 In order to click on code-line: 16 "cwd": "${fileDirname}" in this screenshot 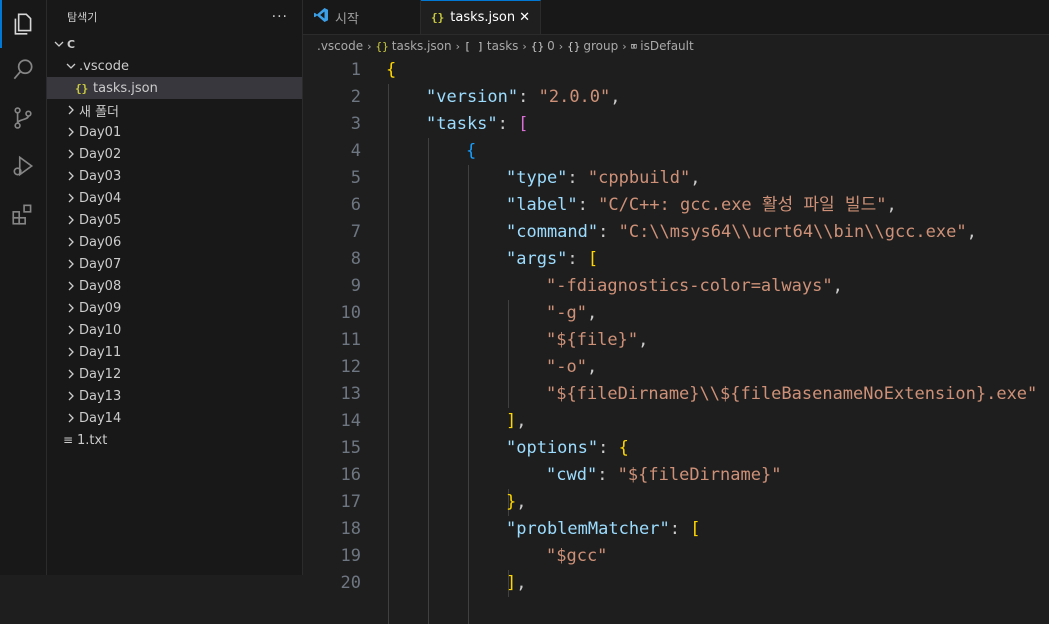, I will do `click(676, 475)`.